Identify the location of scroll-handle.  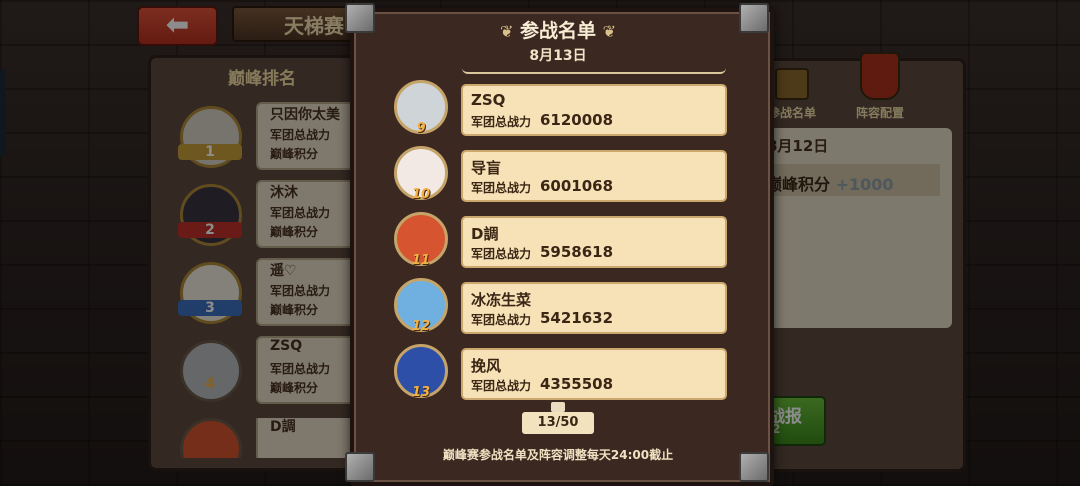
(558, 407).